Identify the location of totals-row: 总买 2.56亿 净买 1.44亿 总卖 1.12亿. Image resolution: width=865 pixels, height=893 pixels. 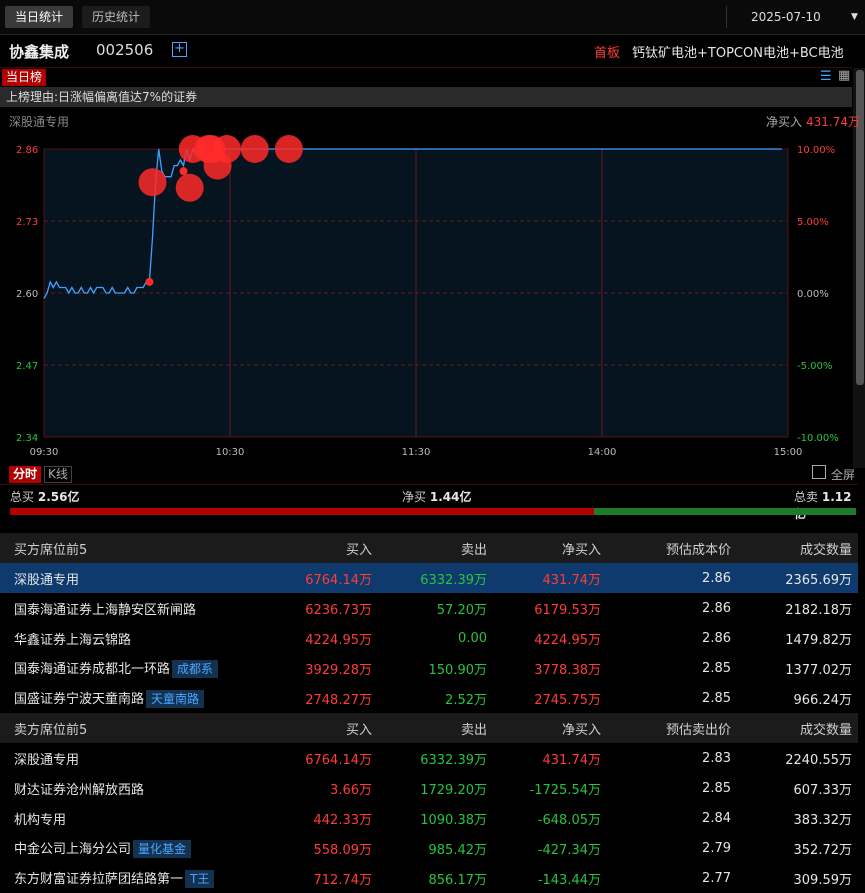
(429, 504).